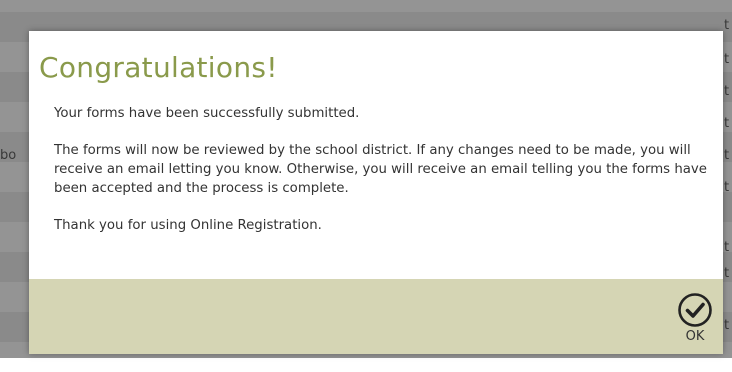 This screenshot has width=732, height=372. I want to click on dialog-title: Congratulations!, so click(158, 67).